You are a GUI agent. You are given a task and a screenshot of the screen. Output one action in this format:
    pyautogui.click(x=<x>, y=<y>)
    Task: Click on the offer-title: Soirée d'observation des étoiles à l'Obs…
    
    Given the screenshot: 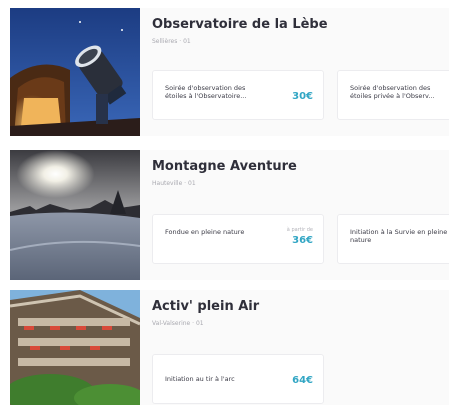 What is the action you would take?
    pyautogui.click(x=206, y=92)
    